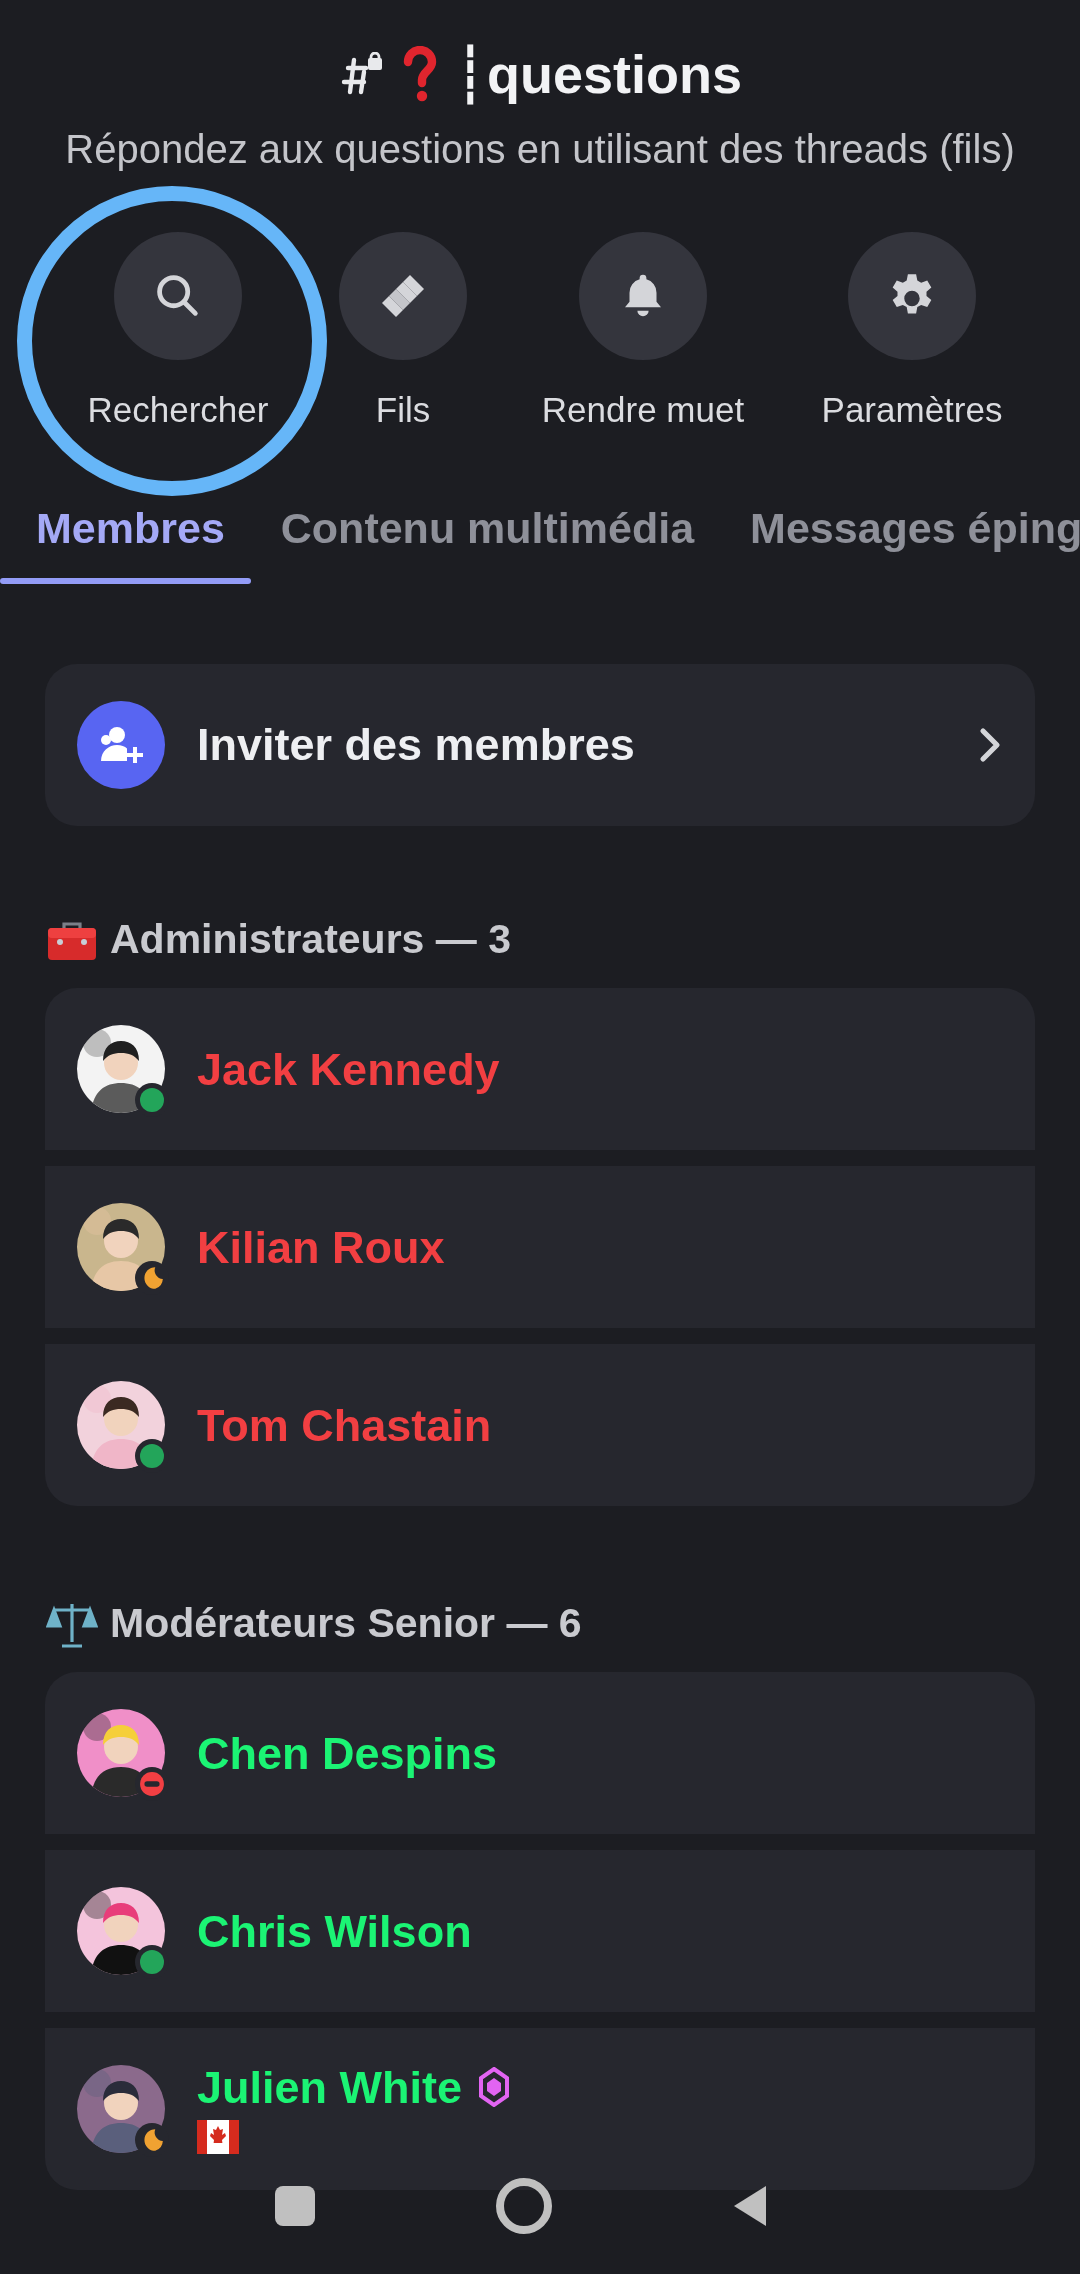  I want to click on action-label: Paramètres, so click(912, 409).